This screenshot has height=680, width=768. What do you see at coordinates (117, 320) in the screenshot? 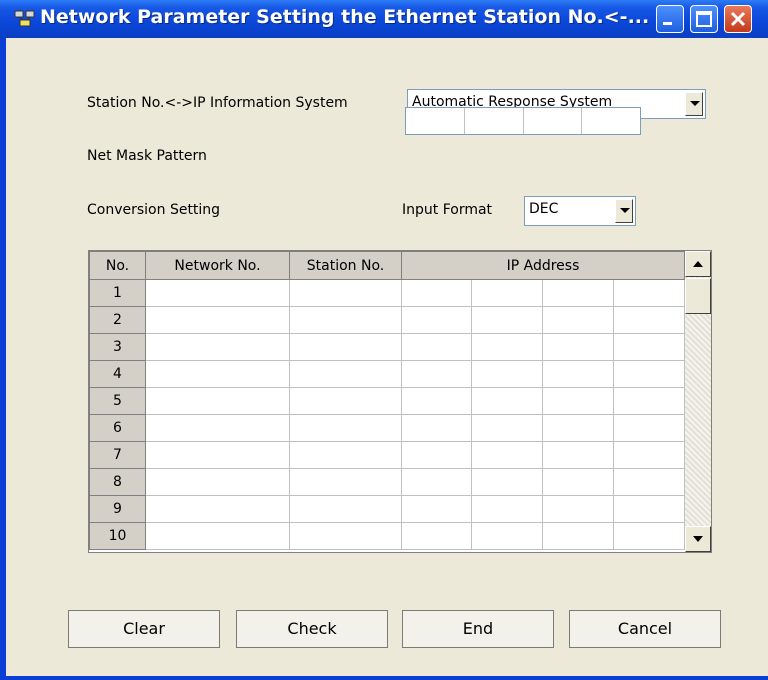
I see `row-number: 2` at bounding box center [117, 320].